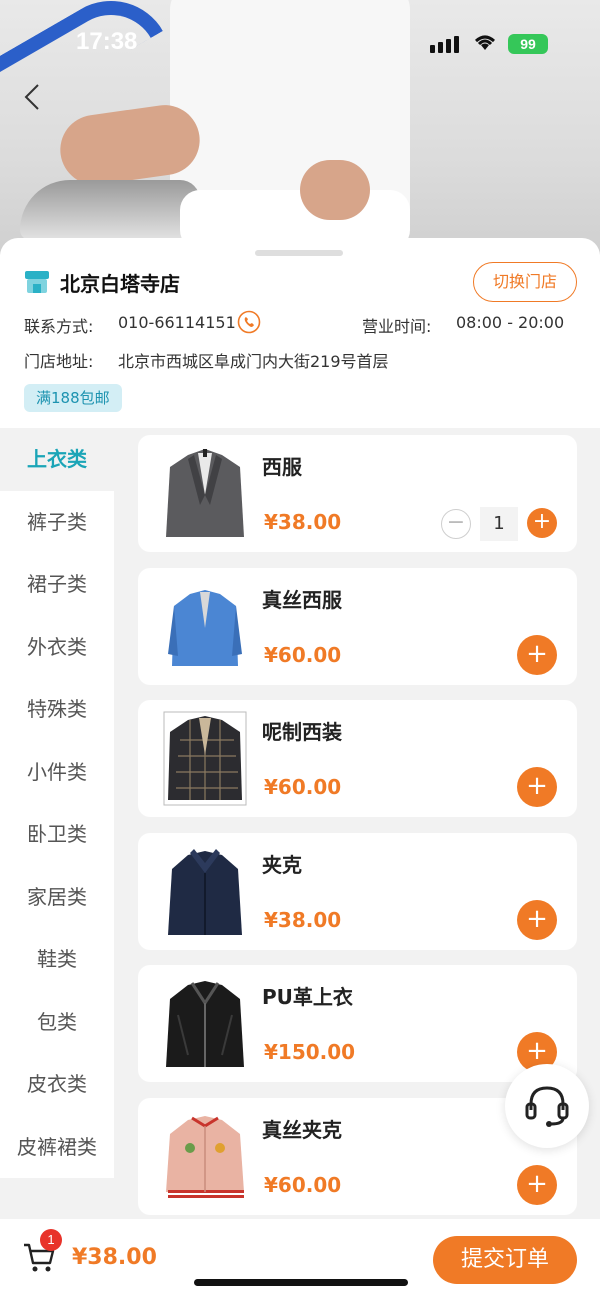 The width and height of the screenshot is (600, 1299). Describe the element at coordinates (525, 282) in the screenshot. I see `switch-store-button: 切换门店` at that location.